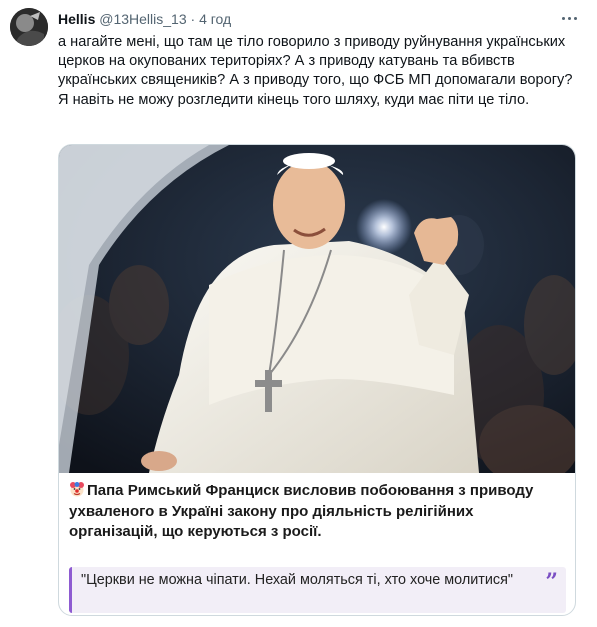 The width and height of the screenshot is (597, 627). I want to click on clown-face-icon, so click(77, 489).